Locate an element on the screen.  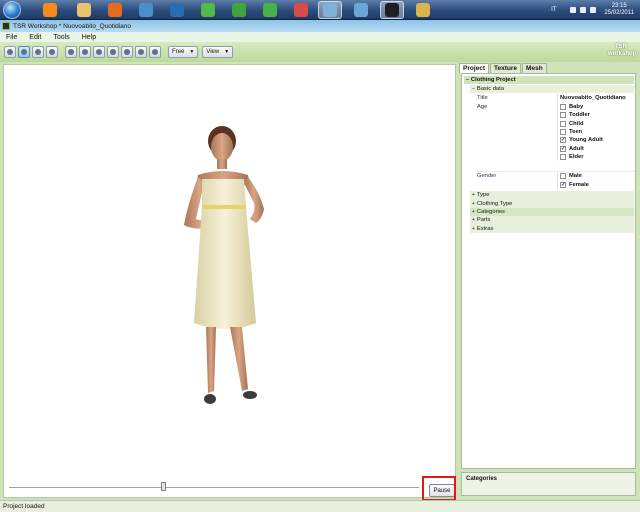
age-option: Baby is located at coordinates (596, 106).